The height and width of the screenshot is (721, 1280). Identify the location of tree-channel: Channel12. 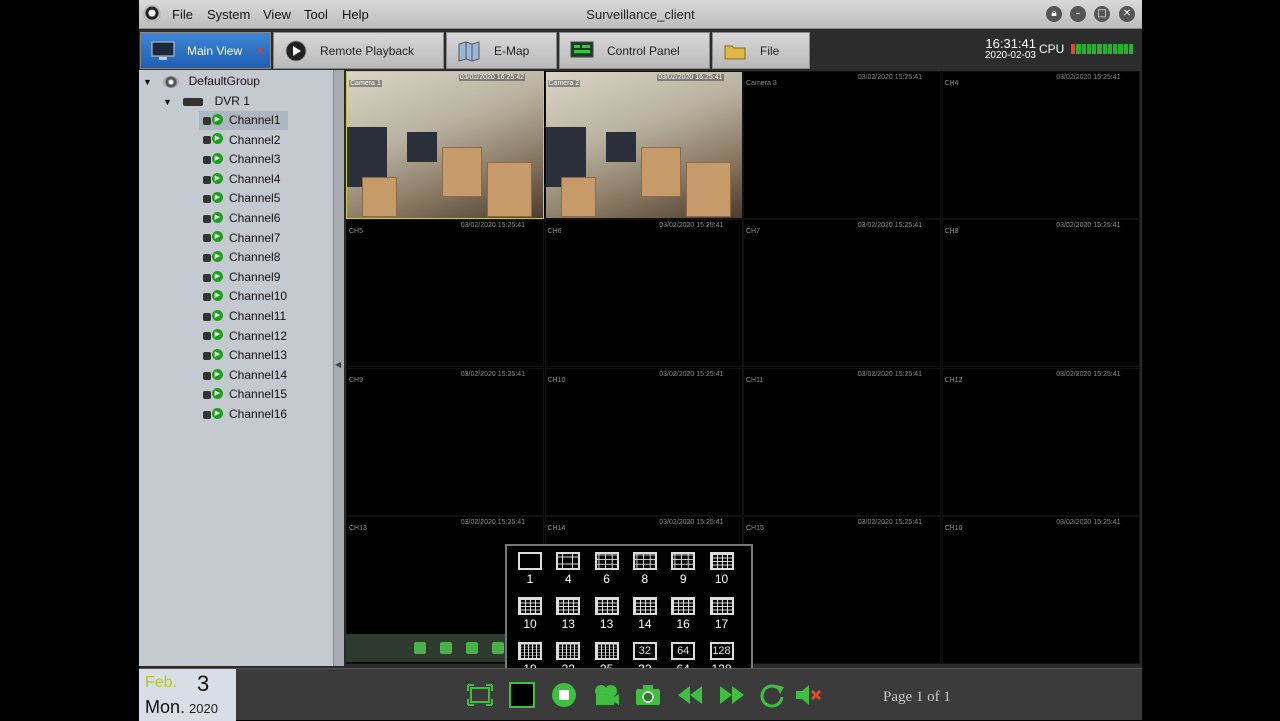
(247, 336).